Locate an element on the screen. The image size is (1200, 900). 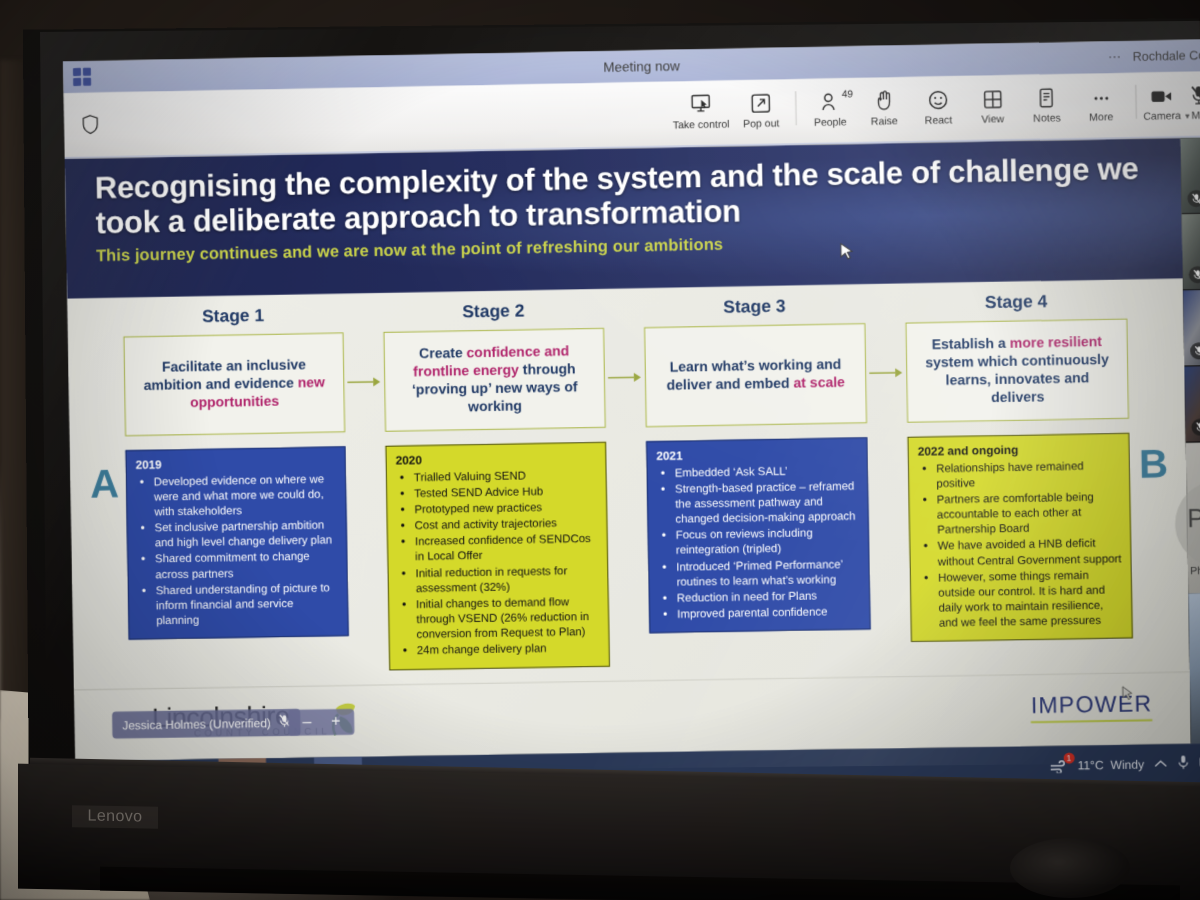
pop-out-button: Pop out is located at coordinates (761, 111).